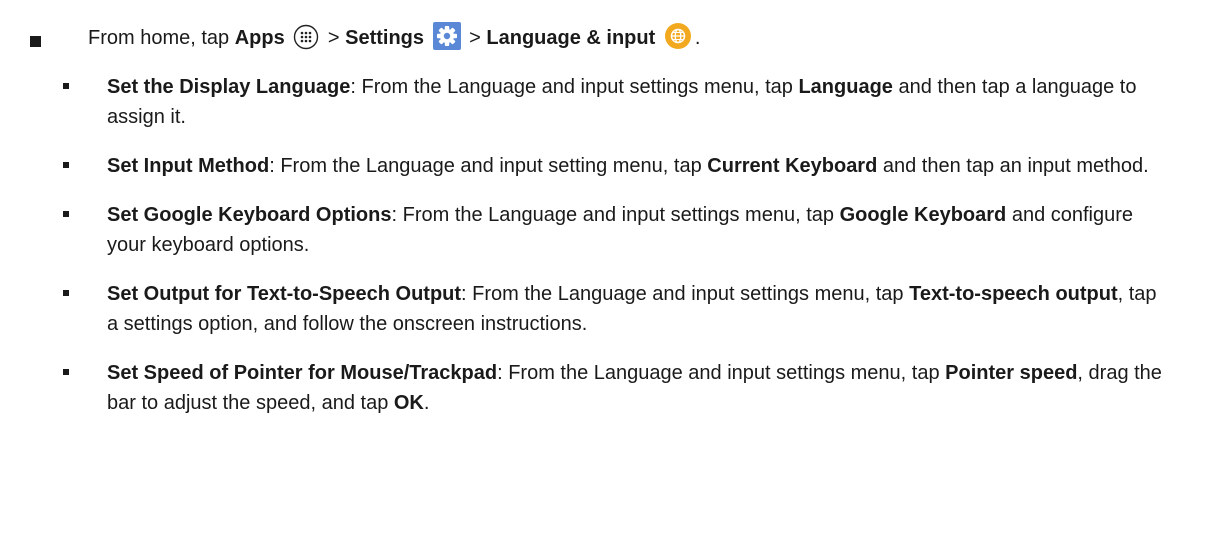 The image size is (1215, 535). Describe the element at coordinates (159, 38) in the screenshot. I see `intro-prefix: From home, tap` at that location.